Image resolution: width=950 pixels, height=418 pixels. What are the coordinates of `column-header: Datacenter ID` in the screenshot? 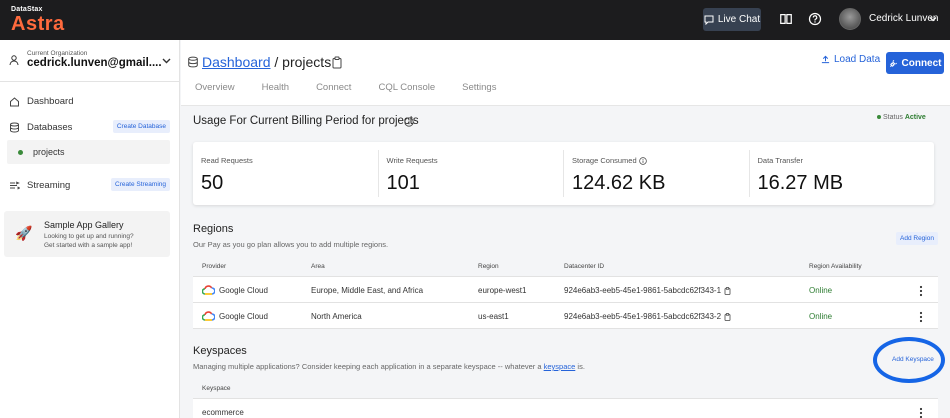 It's located at (584, 266).